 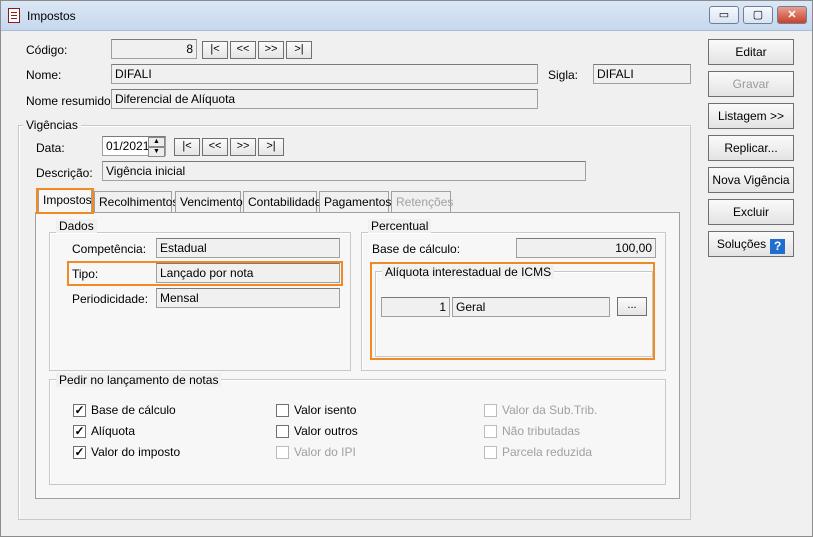 What do you see at coordinates (415, 307) in the screenshot?
I see `aliquota-code-field: 1` at bounding box center [415, 307].